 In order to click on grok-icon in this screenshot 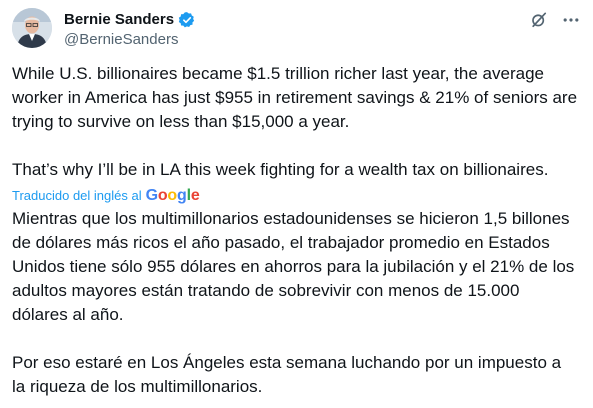, I will do `click(539, 20)`.